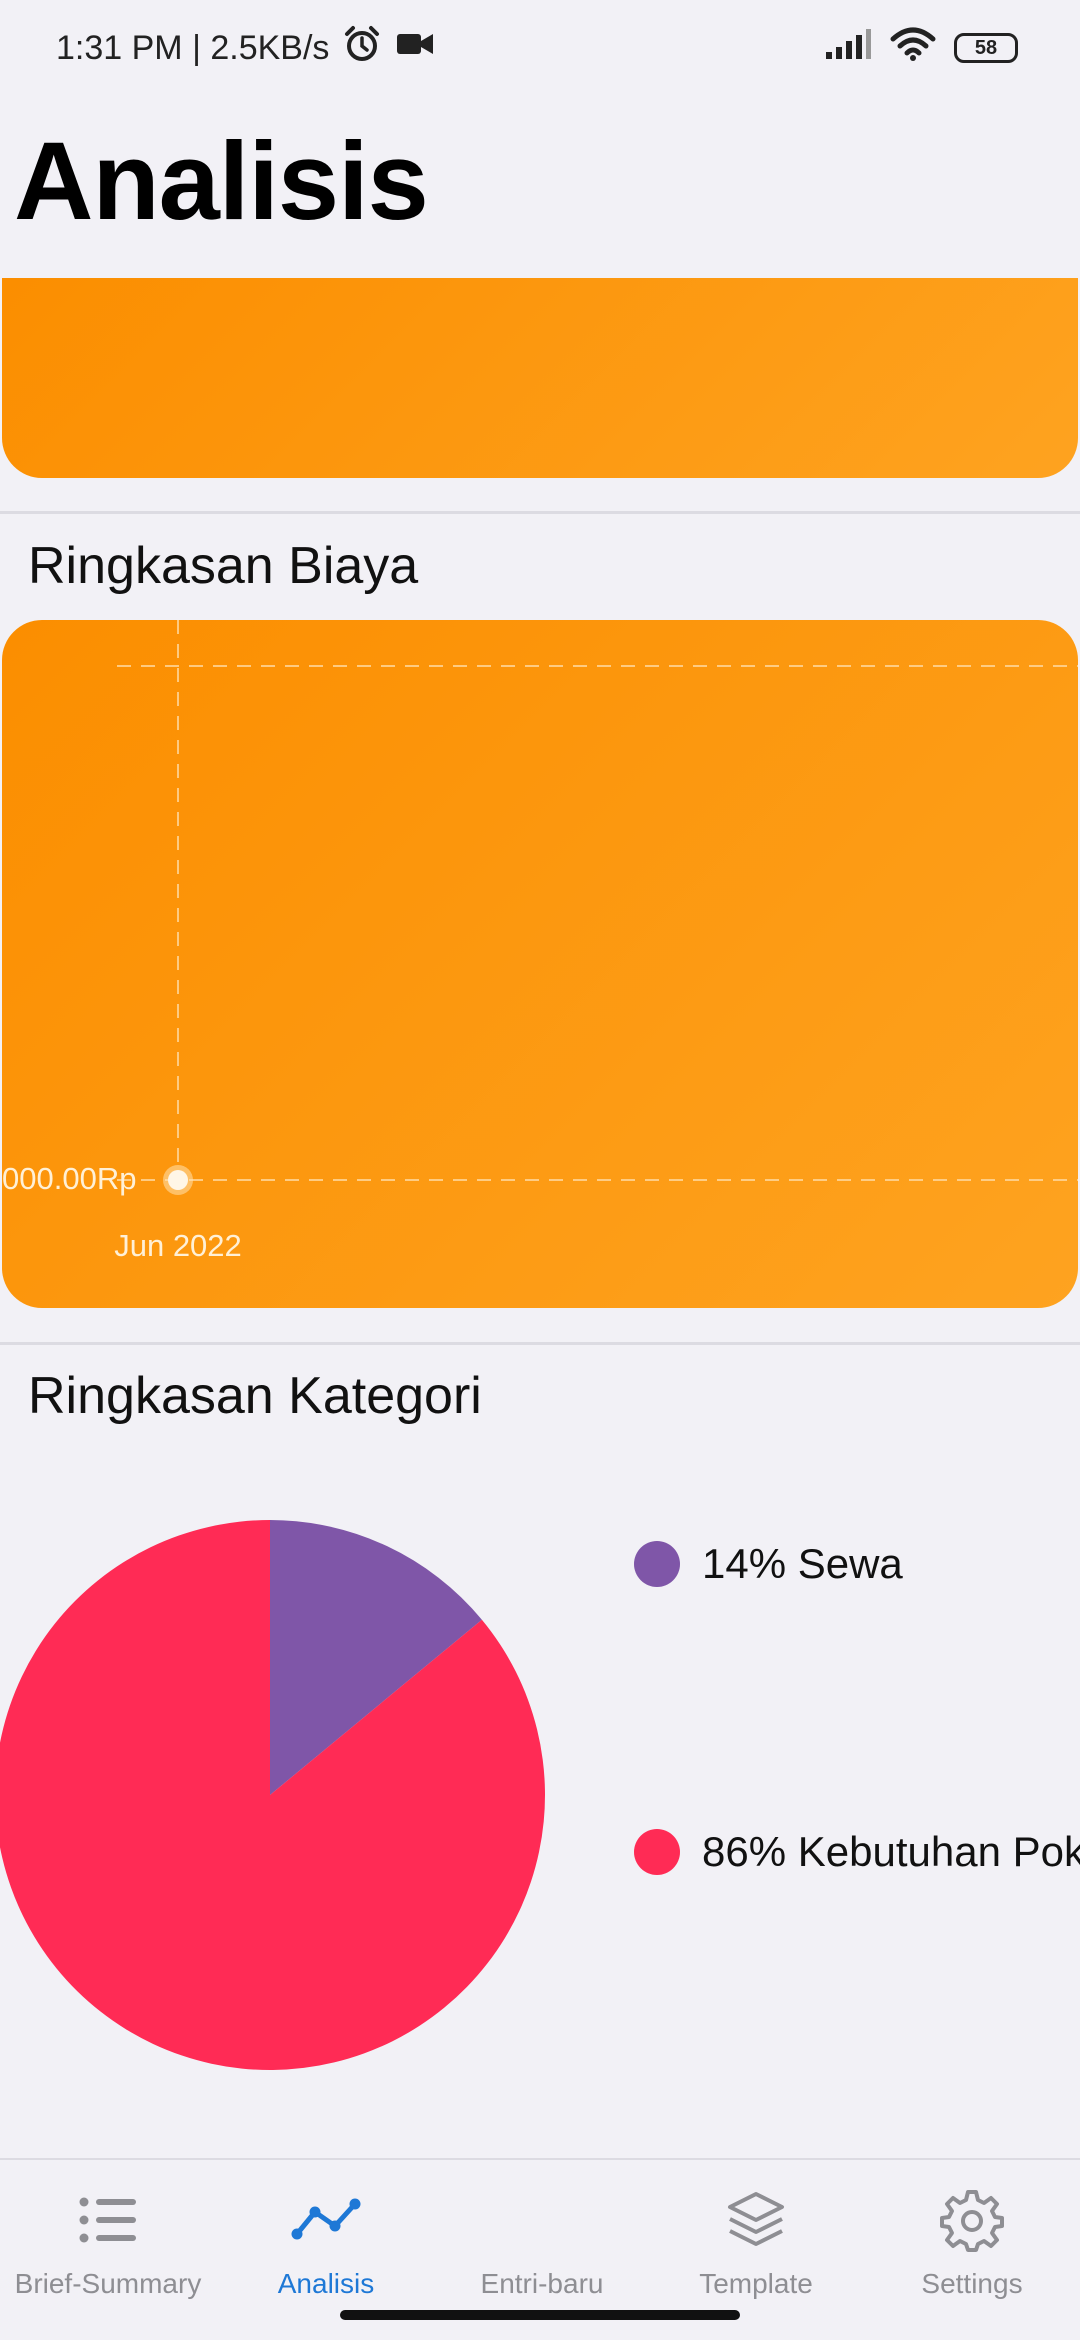  I want to click on gear-icon, so click(972, 2220).